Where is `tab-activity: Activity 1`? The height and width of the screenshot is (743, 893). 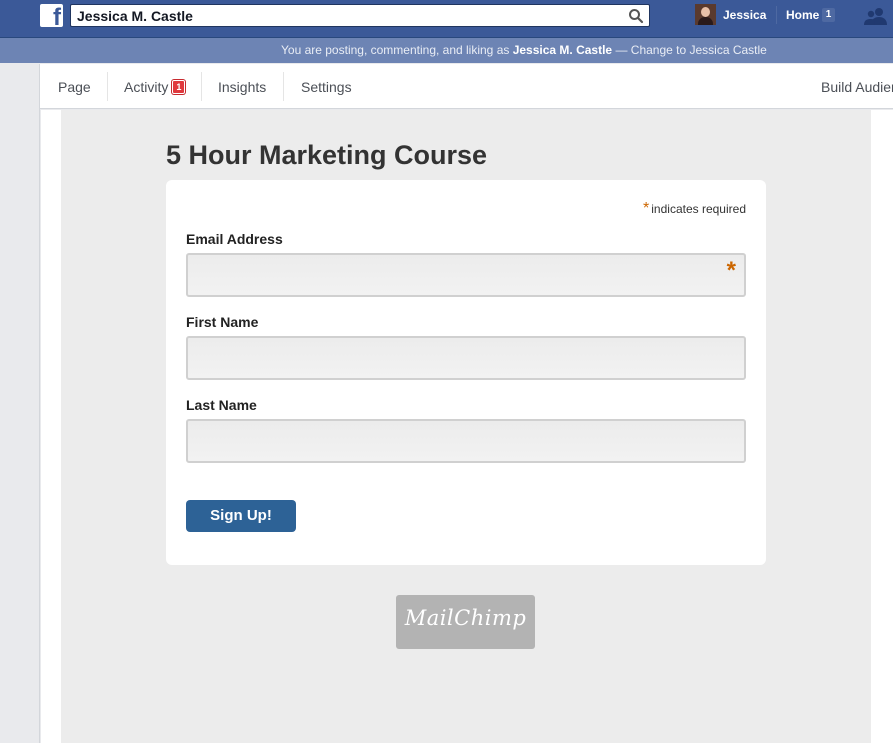 tab-activity: Activity 1 is located at coordinates (155, 87).